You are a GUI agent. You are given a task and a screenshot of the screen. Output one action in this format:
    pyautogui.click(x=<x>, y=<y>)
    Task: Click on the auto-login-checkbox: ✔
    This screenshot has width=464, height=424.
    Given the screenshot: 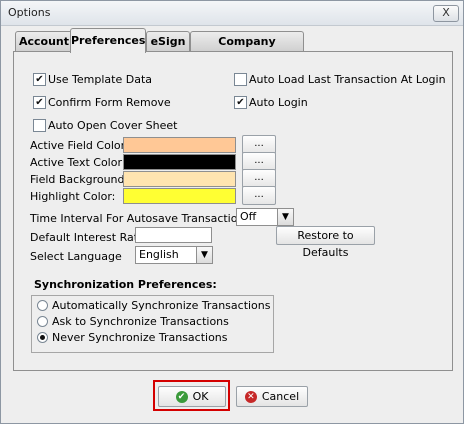 What is the action you would take?
    pyautogui.click(x=240, y=102)
    